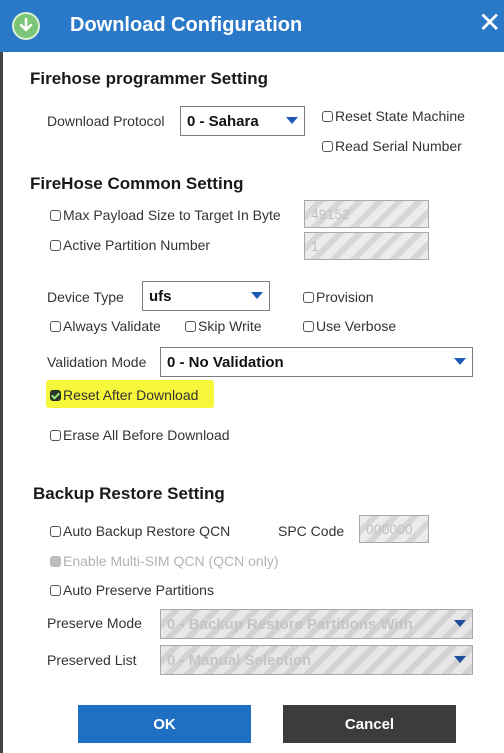  Describe the element at coordinates (97, 362) in the screenshot. I see `validation-mode-label: Validation Mode` at that location.